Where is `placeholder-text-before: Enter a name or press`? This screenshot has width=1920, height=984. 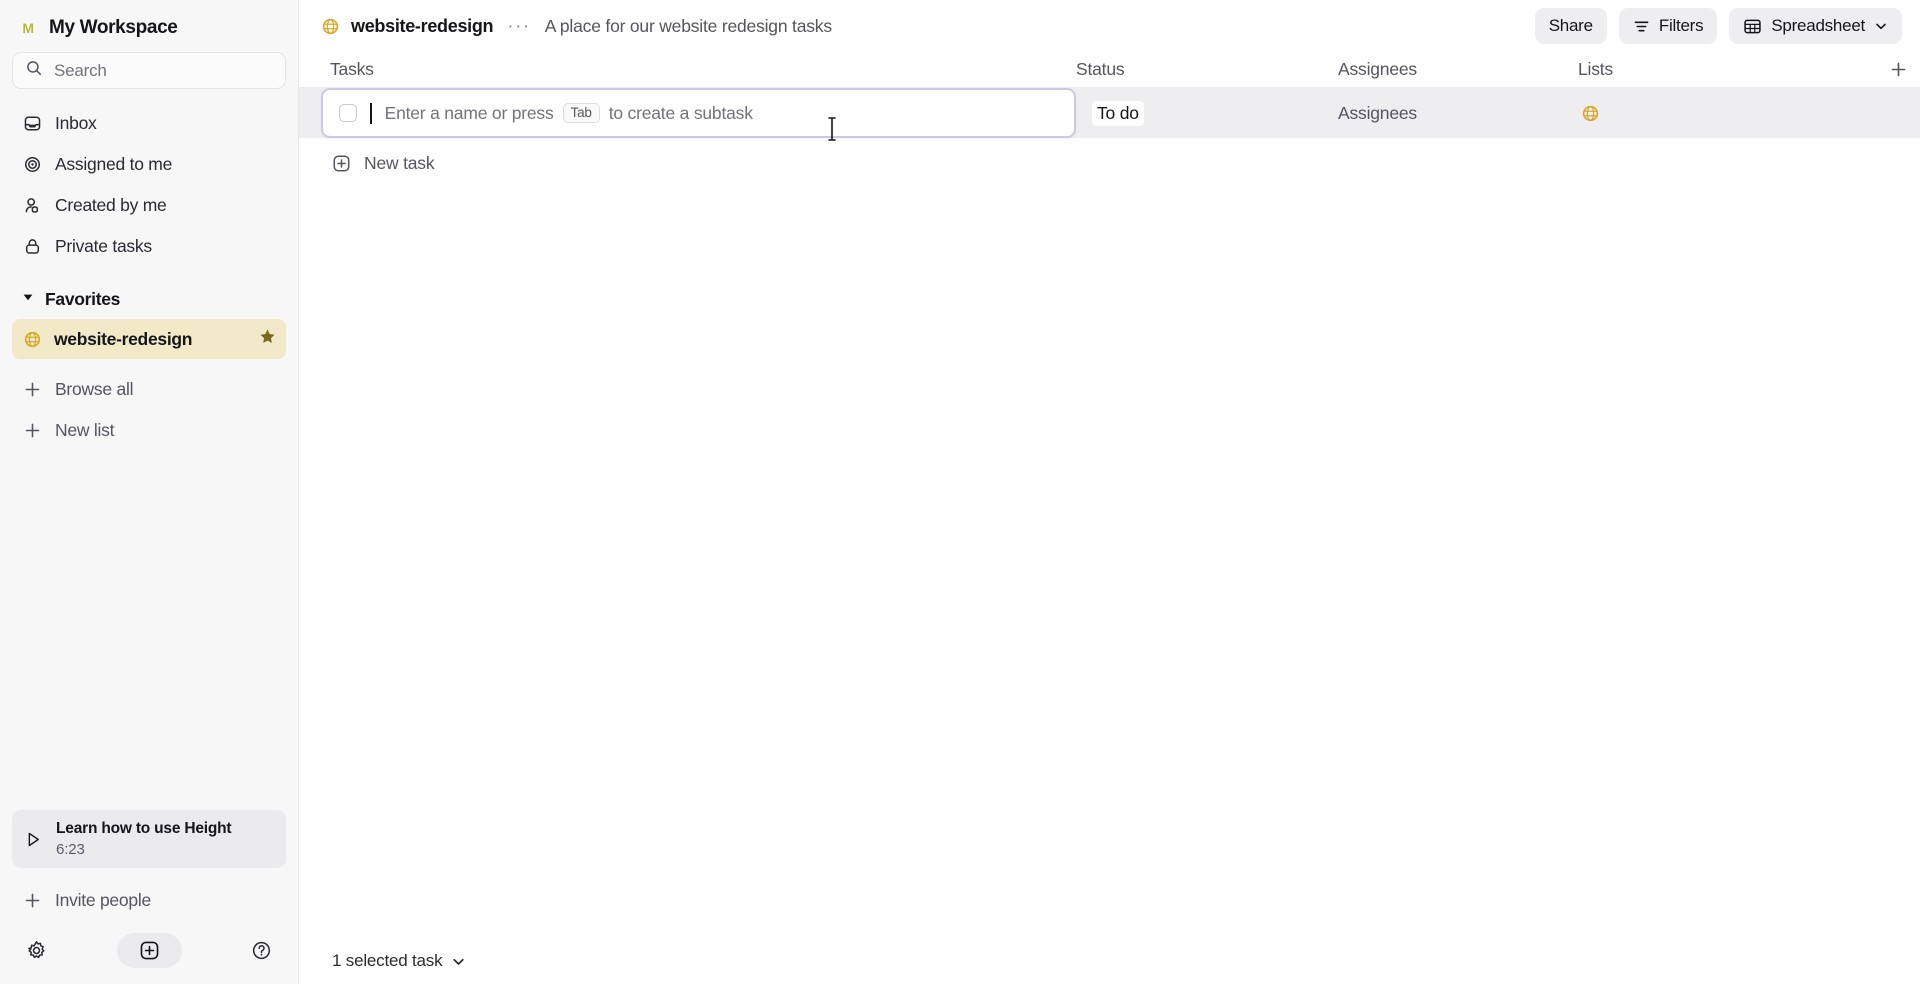
placeholder-text-before: Enter a name or press is located at coordinates (469, 112).